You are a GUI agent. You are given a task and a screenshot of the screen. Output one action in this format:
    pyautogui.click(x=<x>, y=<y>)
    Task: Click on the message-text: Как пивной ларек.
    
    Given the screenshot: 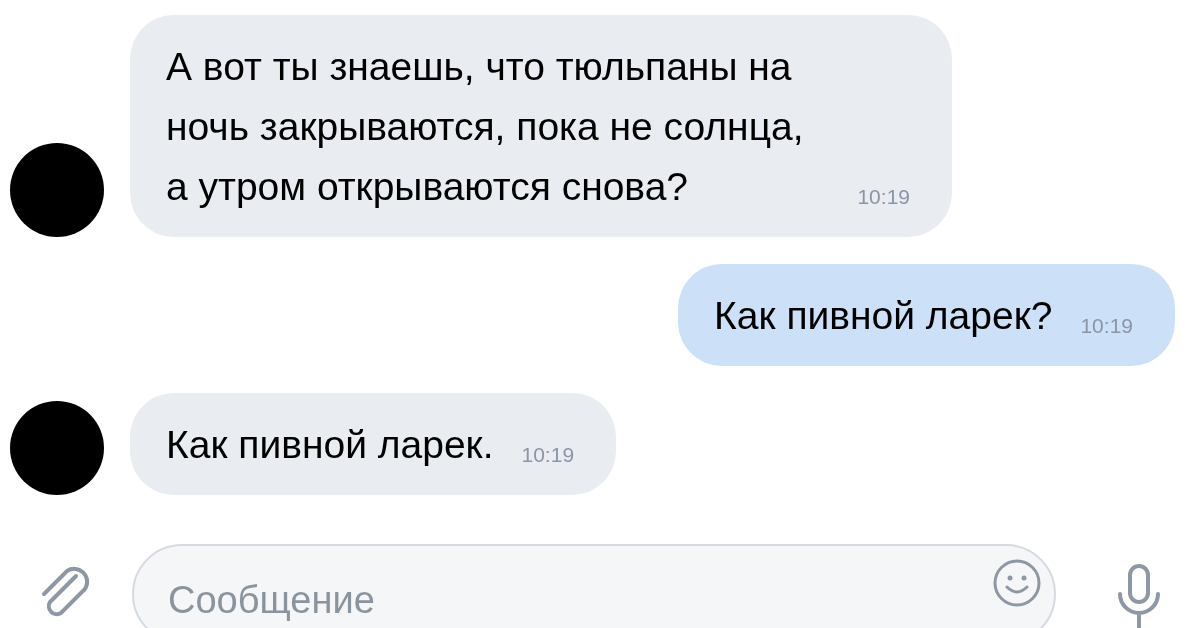 What is the action you would take?
    pyautogui.click(x=330, y=445)
    